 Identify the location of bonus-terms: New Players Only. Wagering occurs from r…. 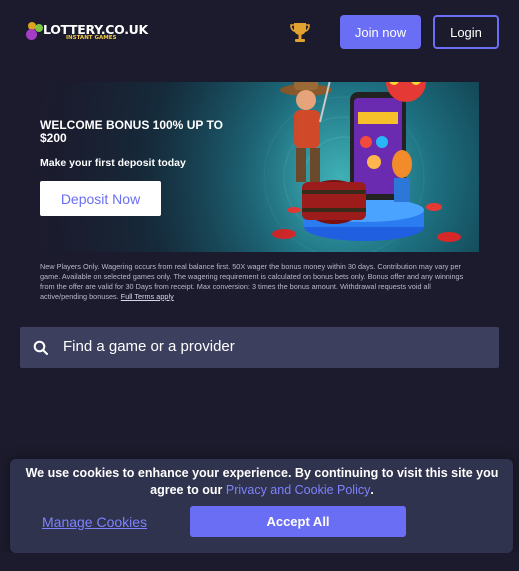
(257, 282).